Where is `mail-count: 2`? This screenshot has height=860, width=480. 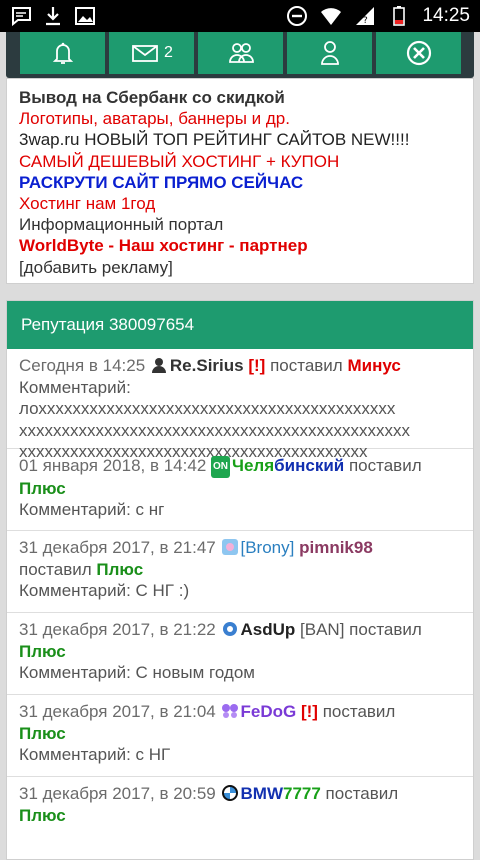 mail-count: 2 is located at coordinates (168, 52).